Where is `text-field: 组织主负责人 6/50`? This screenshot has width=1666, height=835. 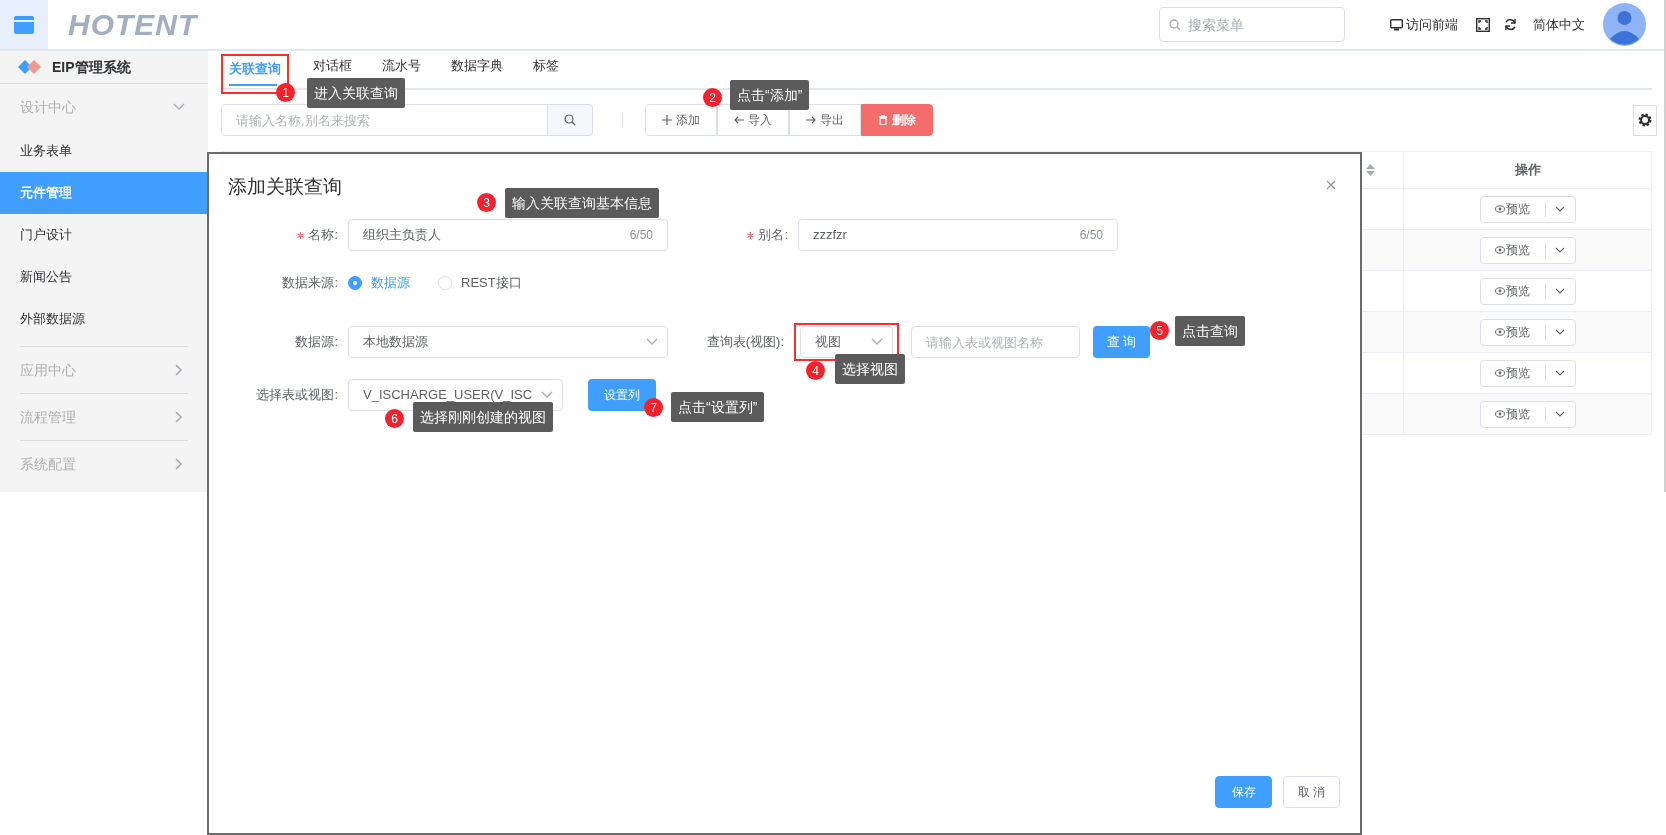 text-field: 组织主负责人 6/50 is located at coordinates (508, 235).